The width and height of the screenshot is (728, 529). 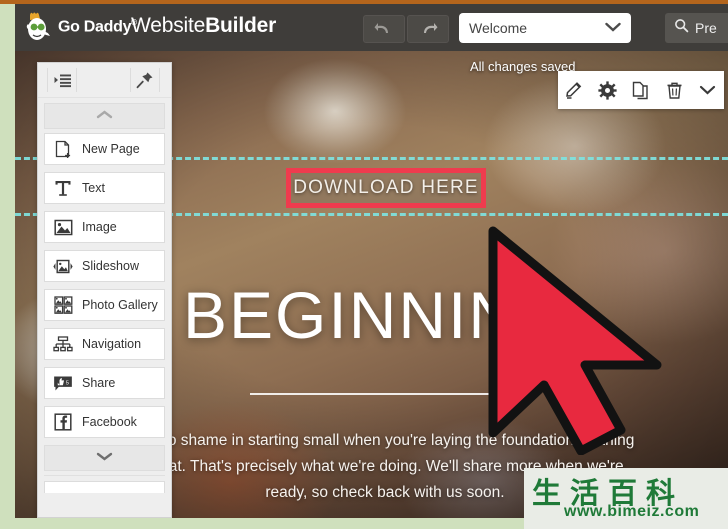 I want to click on panel-item-photo-gallery: Photo Gallery, so click(x=104, y=305).